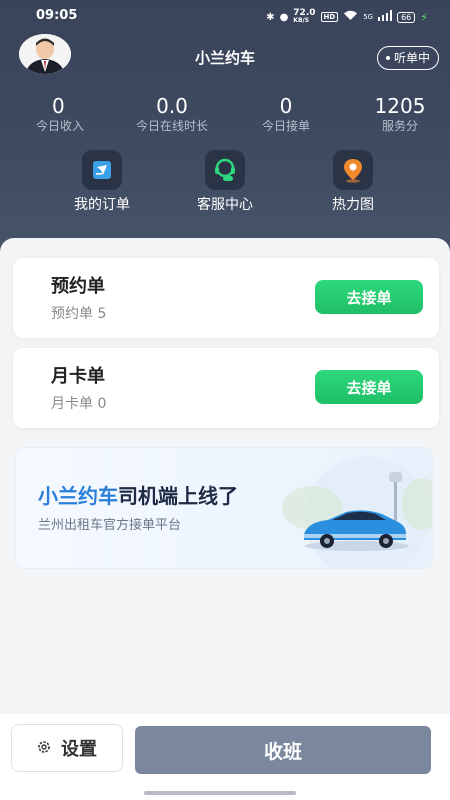  I want to click on net-speed: 72.0 KB/S, so click(304, 17).